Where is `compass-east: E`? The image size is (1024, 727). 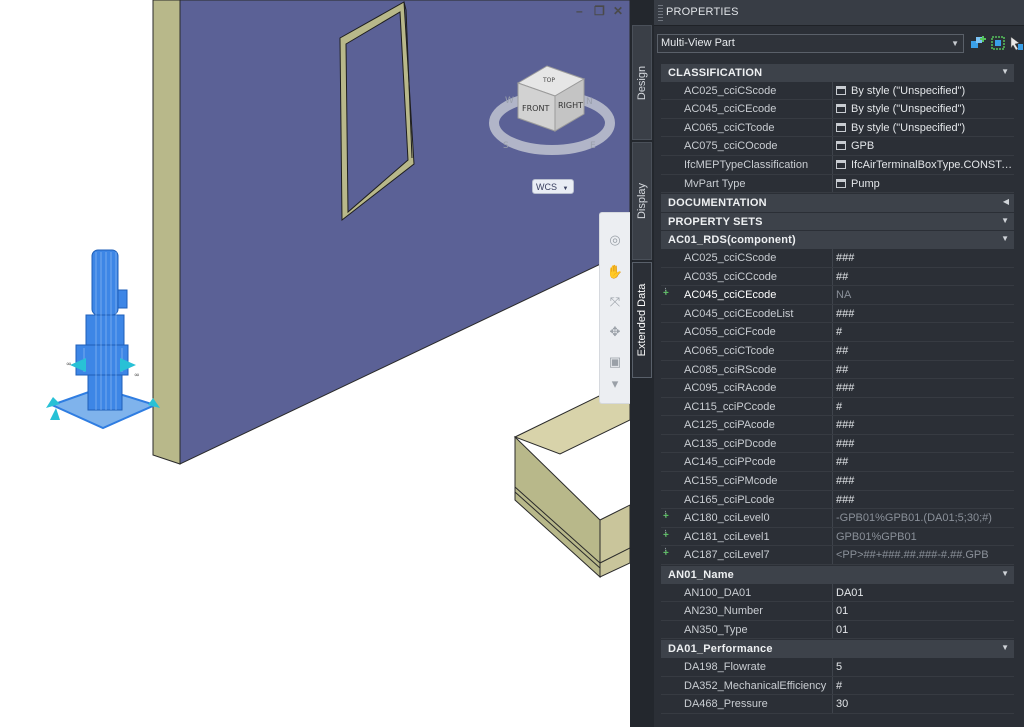
compass-east: E is located at coordinates (593, 146).